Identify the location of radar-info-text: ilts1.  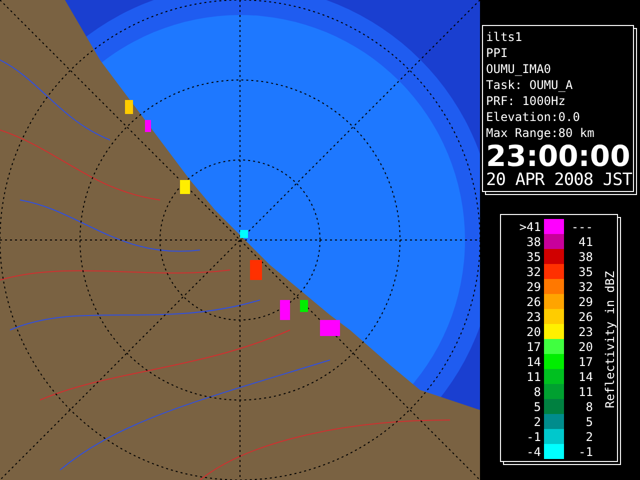
(505, 37).